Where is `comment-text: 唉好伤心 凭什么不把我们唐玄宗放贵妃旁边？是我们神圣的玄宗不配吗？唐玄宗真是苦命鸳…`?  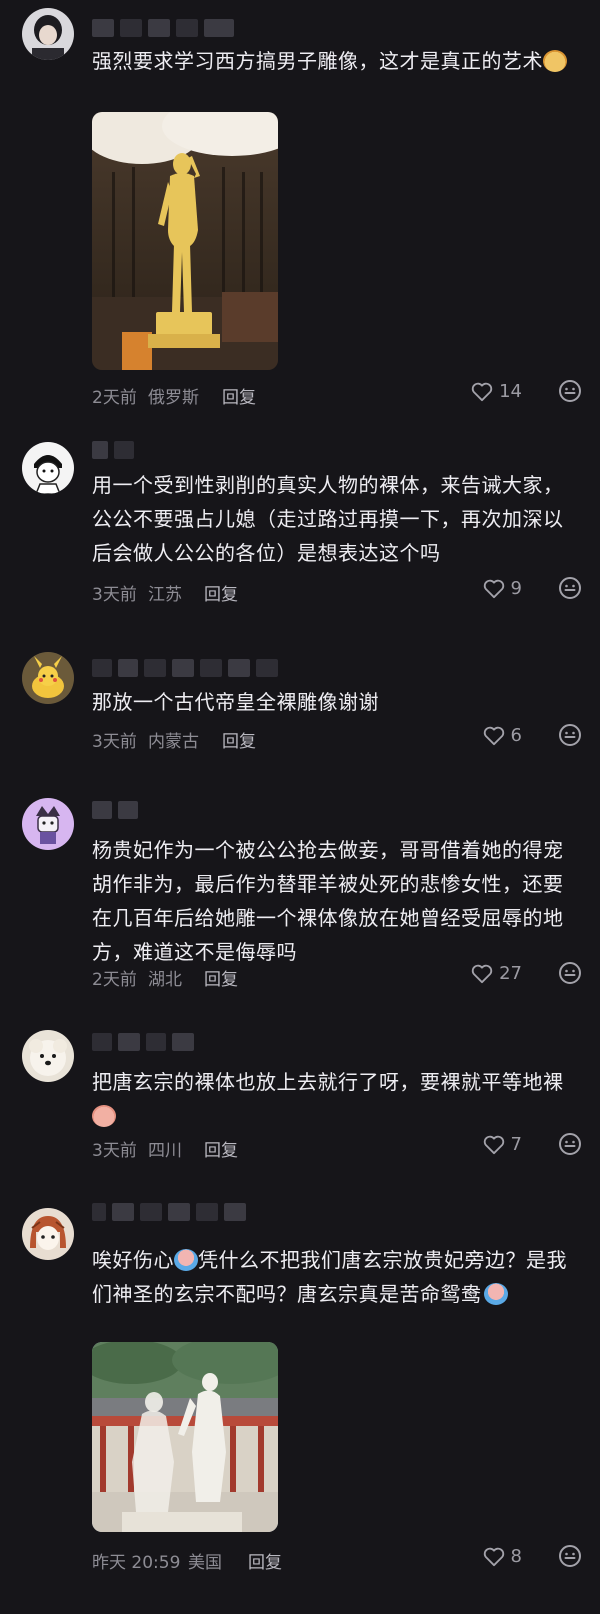
comment-text: 唉好伤心 凭什么不把我们唐玄宗放贵妃旁边？是我们神圣的玄宗不配吗？唐玄宗真是苦命鸳… is located at coordinates (329, 1277).